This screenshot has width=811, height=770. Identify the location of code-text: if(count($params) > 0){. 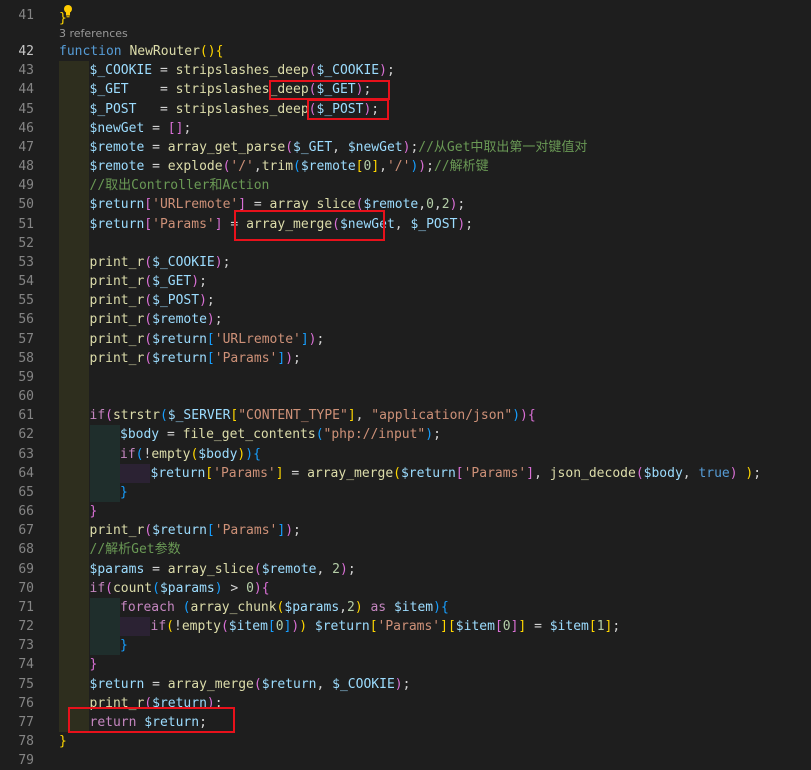
(180, 588).